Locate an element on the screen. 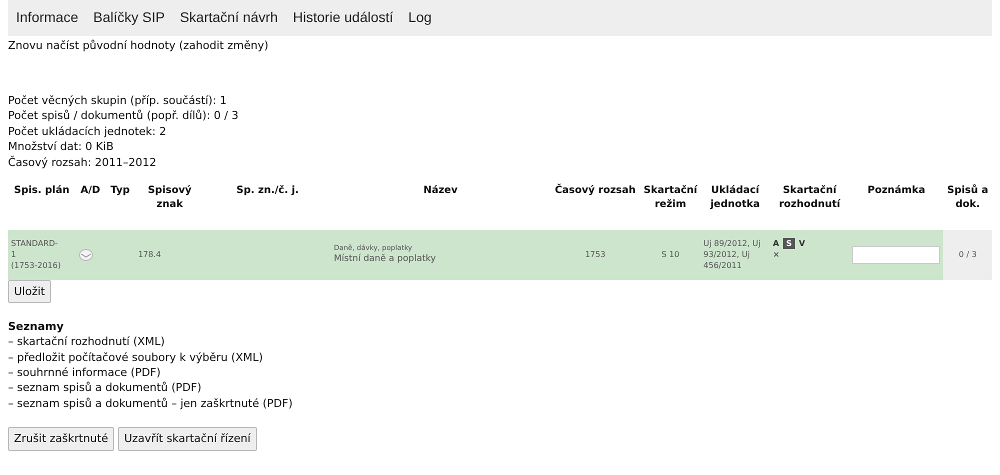 This screenshot has height=475, width=1000. column-header: Typ is located at coordinates (120, 191).